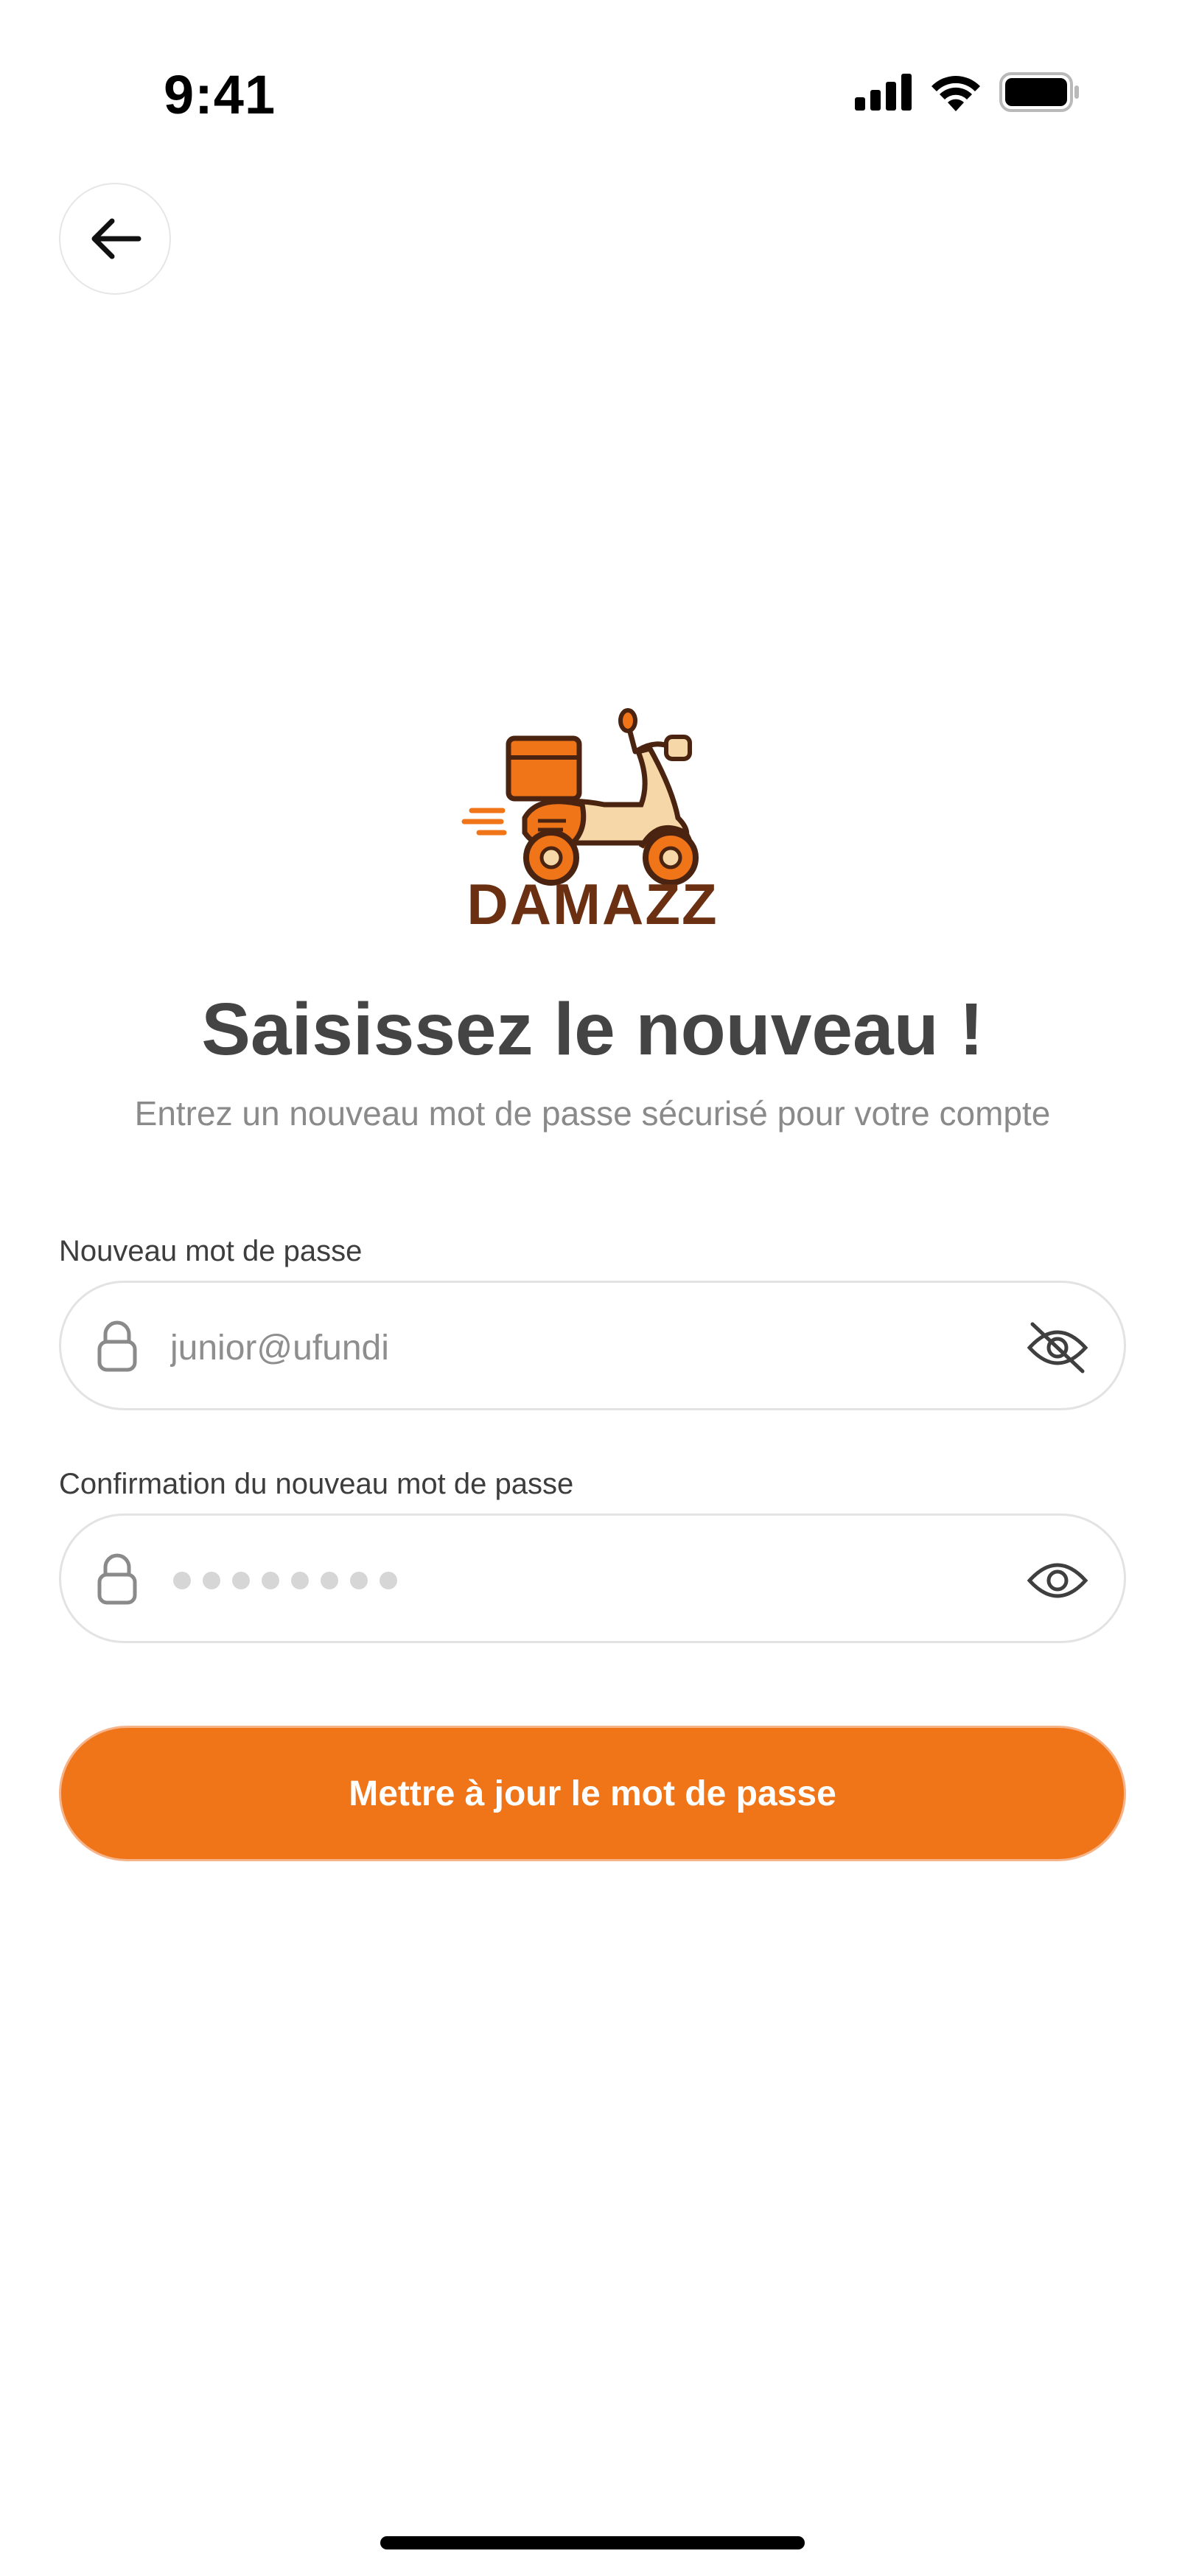 This screenshot has height=2576, width=1185. I want to click on page-title: Saisissez le nouveau !, so click(592, 1029).